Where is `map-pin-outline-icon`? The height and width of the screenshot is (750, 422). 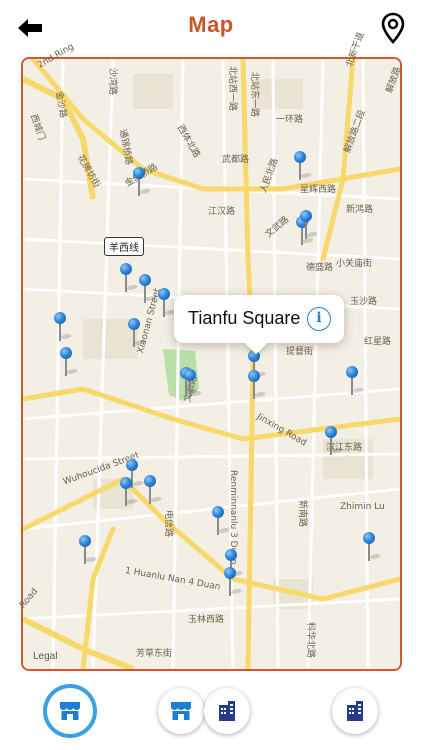 map-pin-outline-icon is located at coordinates (393, 28).